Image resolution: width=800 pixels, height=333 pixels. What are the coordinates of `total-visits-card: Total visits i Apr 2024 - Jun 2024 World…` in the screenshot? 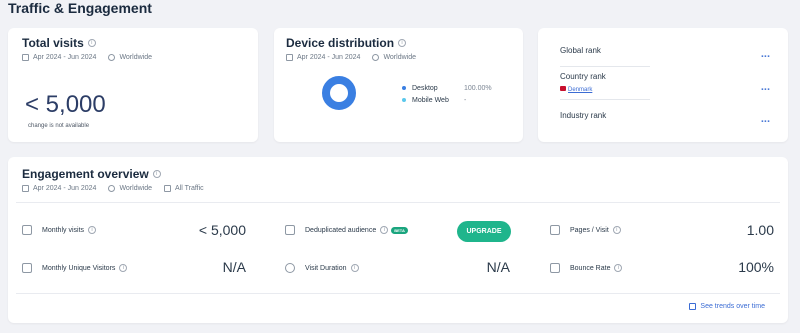 It's located at (133, 85).